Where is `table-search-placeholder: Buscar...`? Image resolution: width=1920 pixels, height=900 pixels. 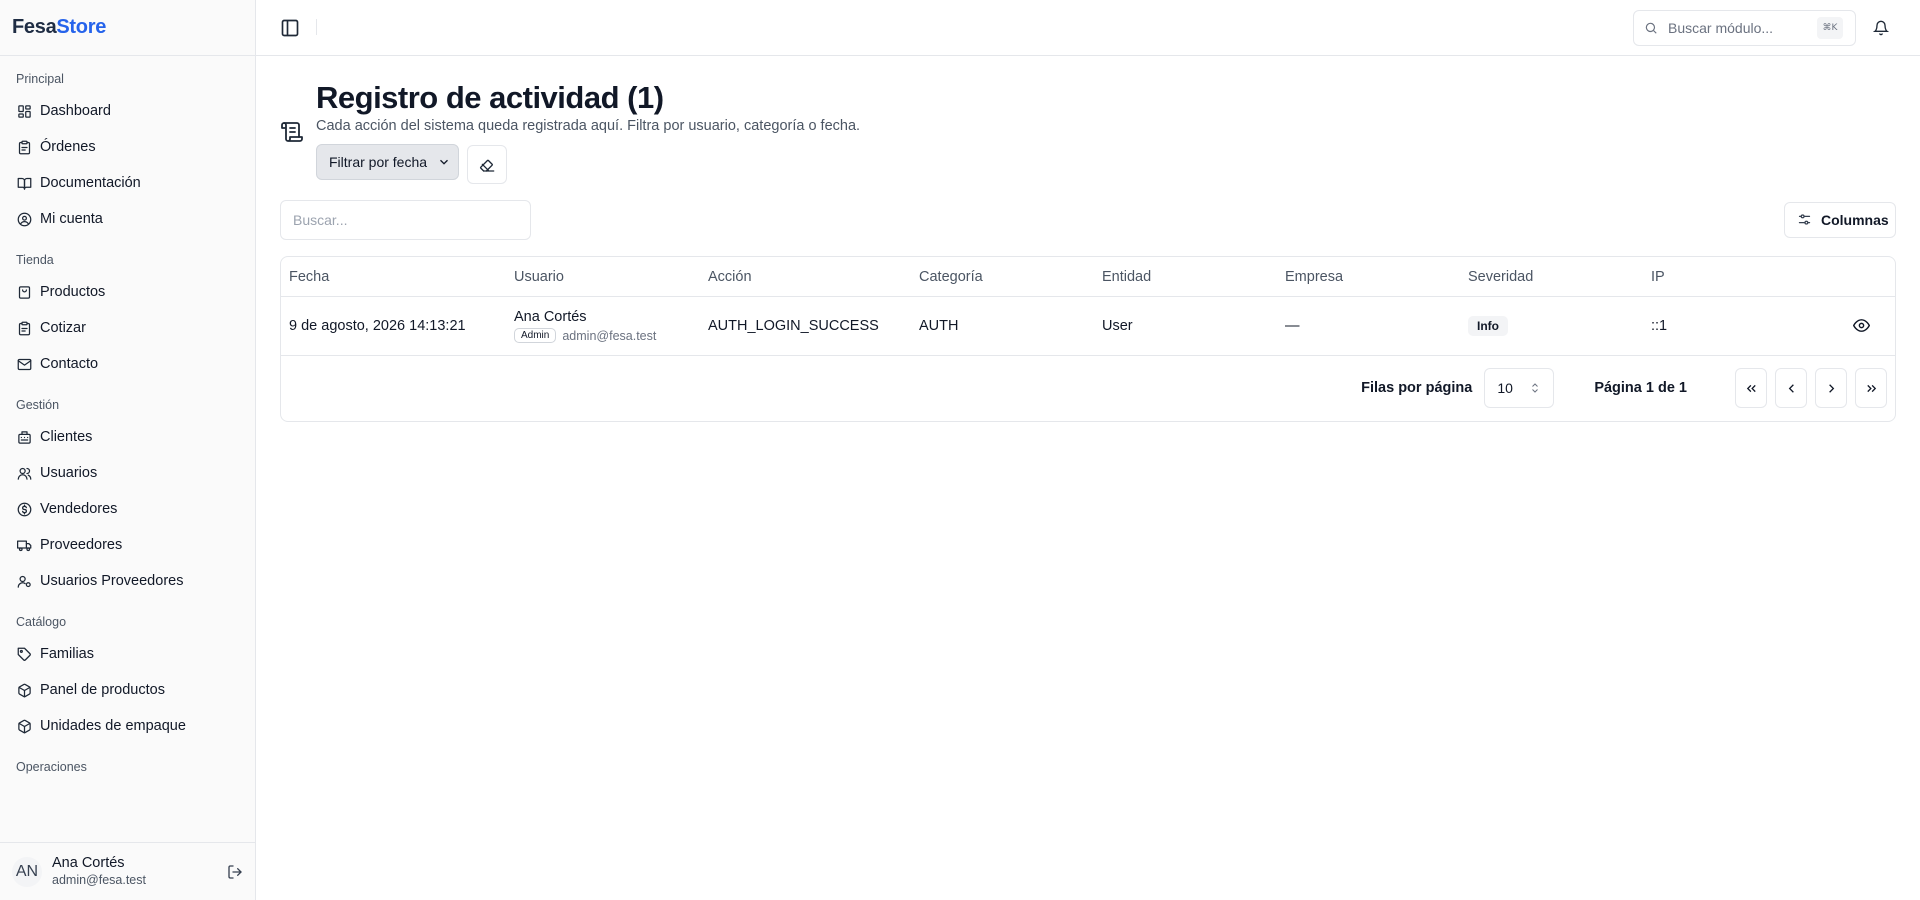 table-search-placeholder: Buscar... is located at coordinates (320, 220).